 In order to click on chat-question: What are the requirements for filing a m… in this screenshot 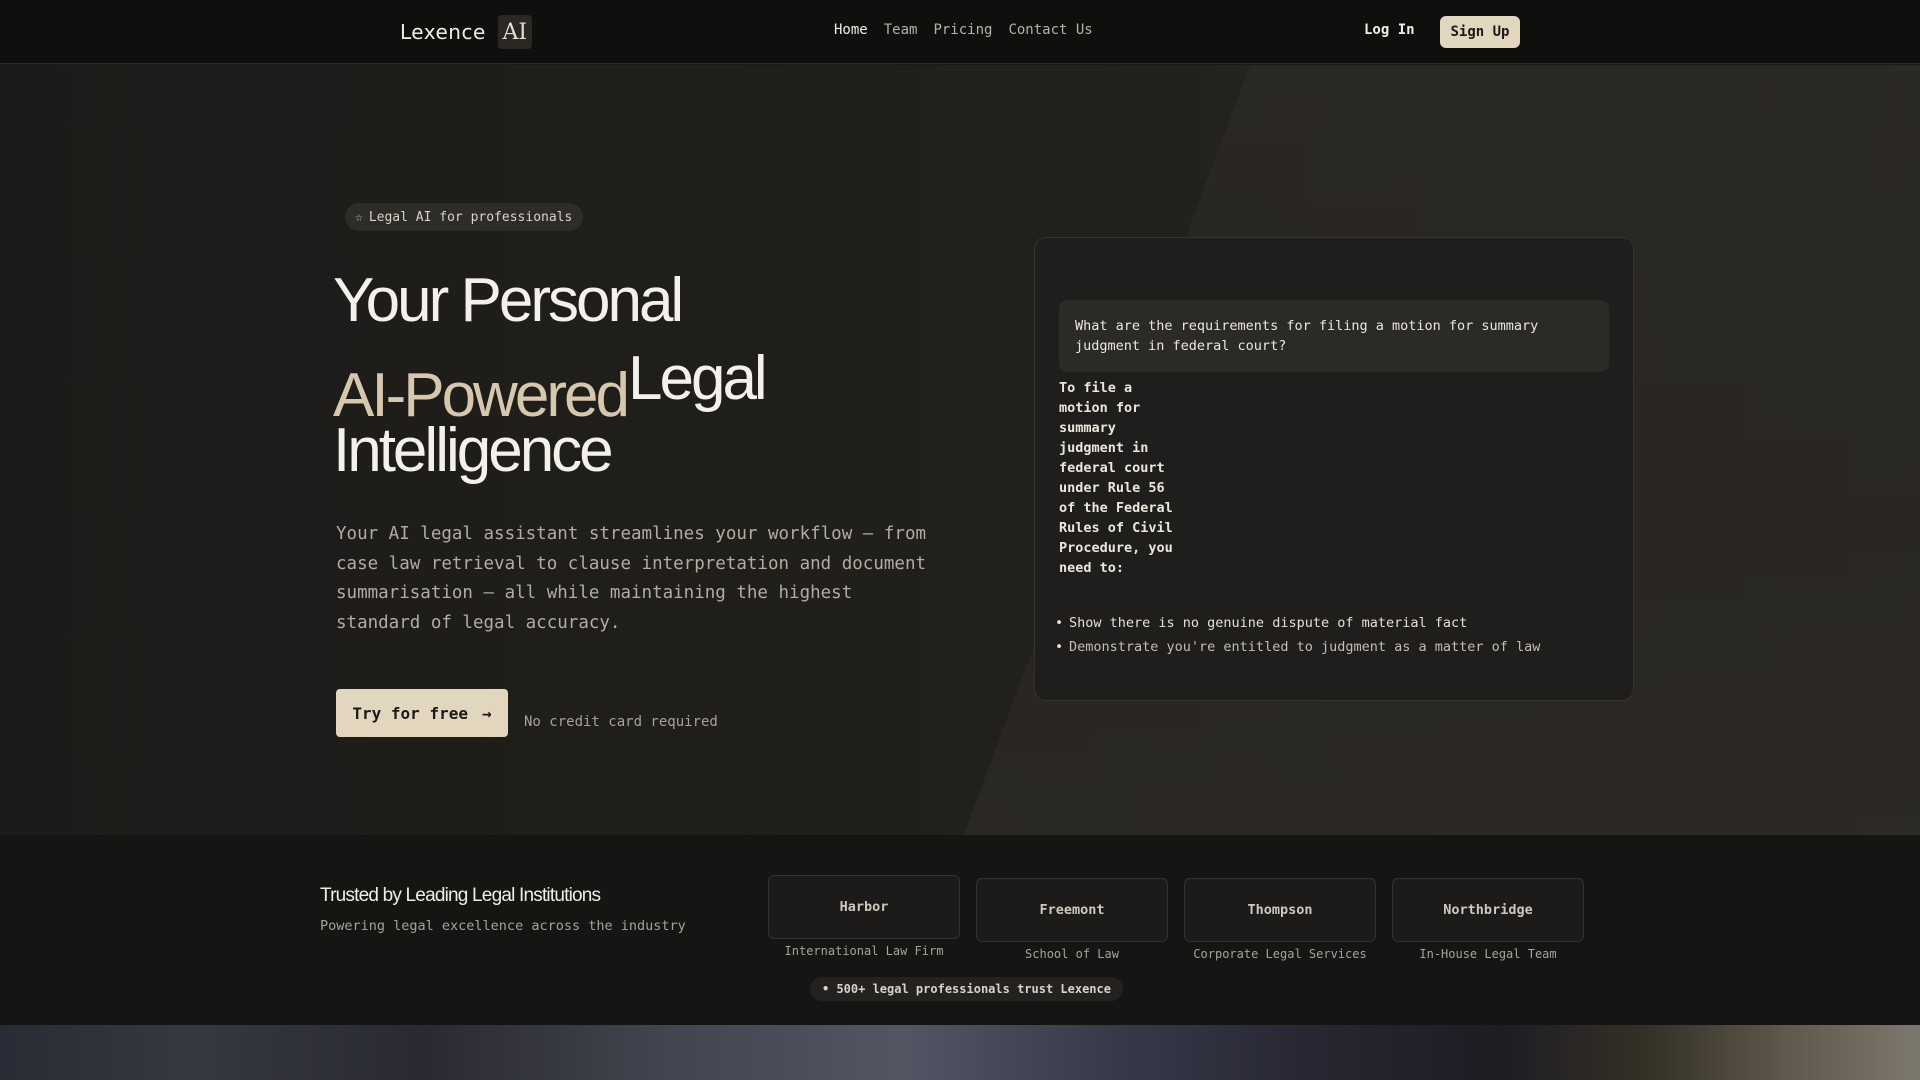, I will do `click(1334, 336)`.